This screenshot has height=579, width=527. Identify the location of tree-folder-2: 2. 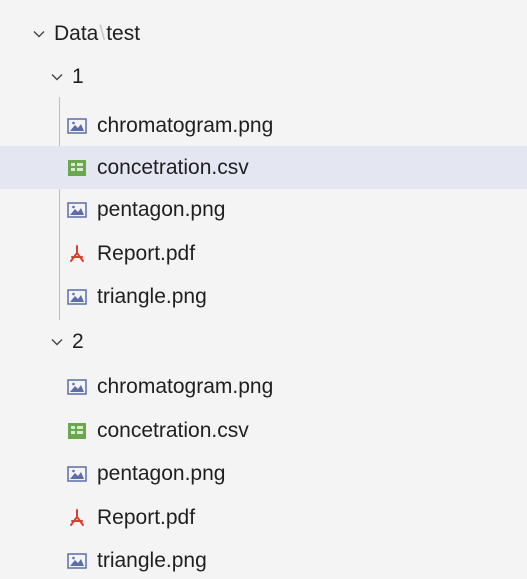
(263, 341).